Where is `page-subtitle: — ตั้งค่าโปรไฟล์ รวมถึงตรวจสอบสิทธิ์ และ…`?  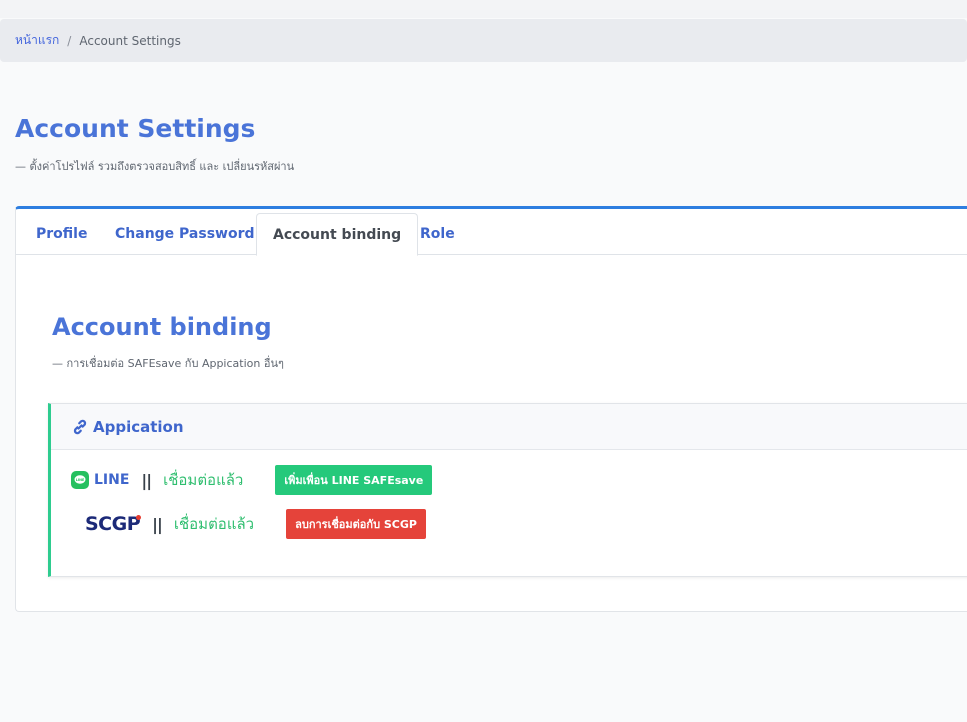
page-subtitle: — ตั้งค่าโปรไฟล์ รวมถึงตรวจสอบสิทธิ์ และ… is located at coordinates (155, 166).